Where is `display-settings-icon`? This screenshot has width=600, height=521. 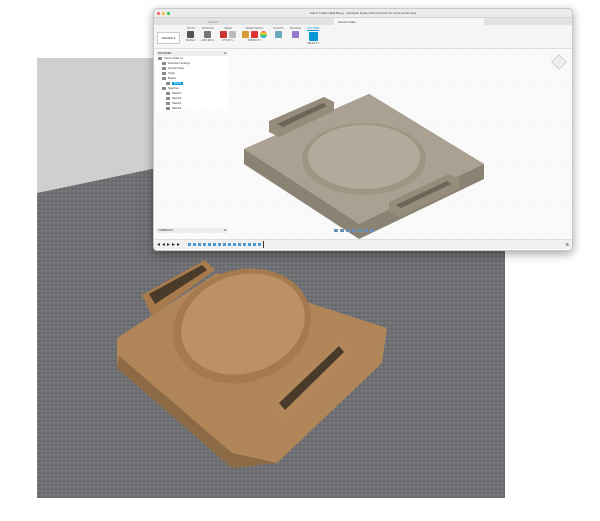
display-settings-icon is located at coordinates (360, 230).